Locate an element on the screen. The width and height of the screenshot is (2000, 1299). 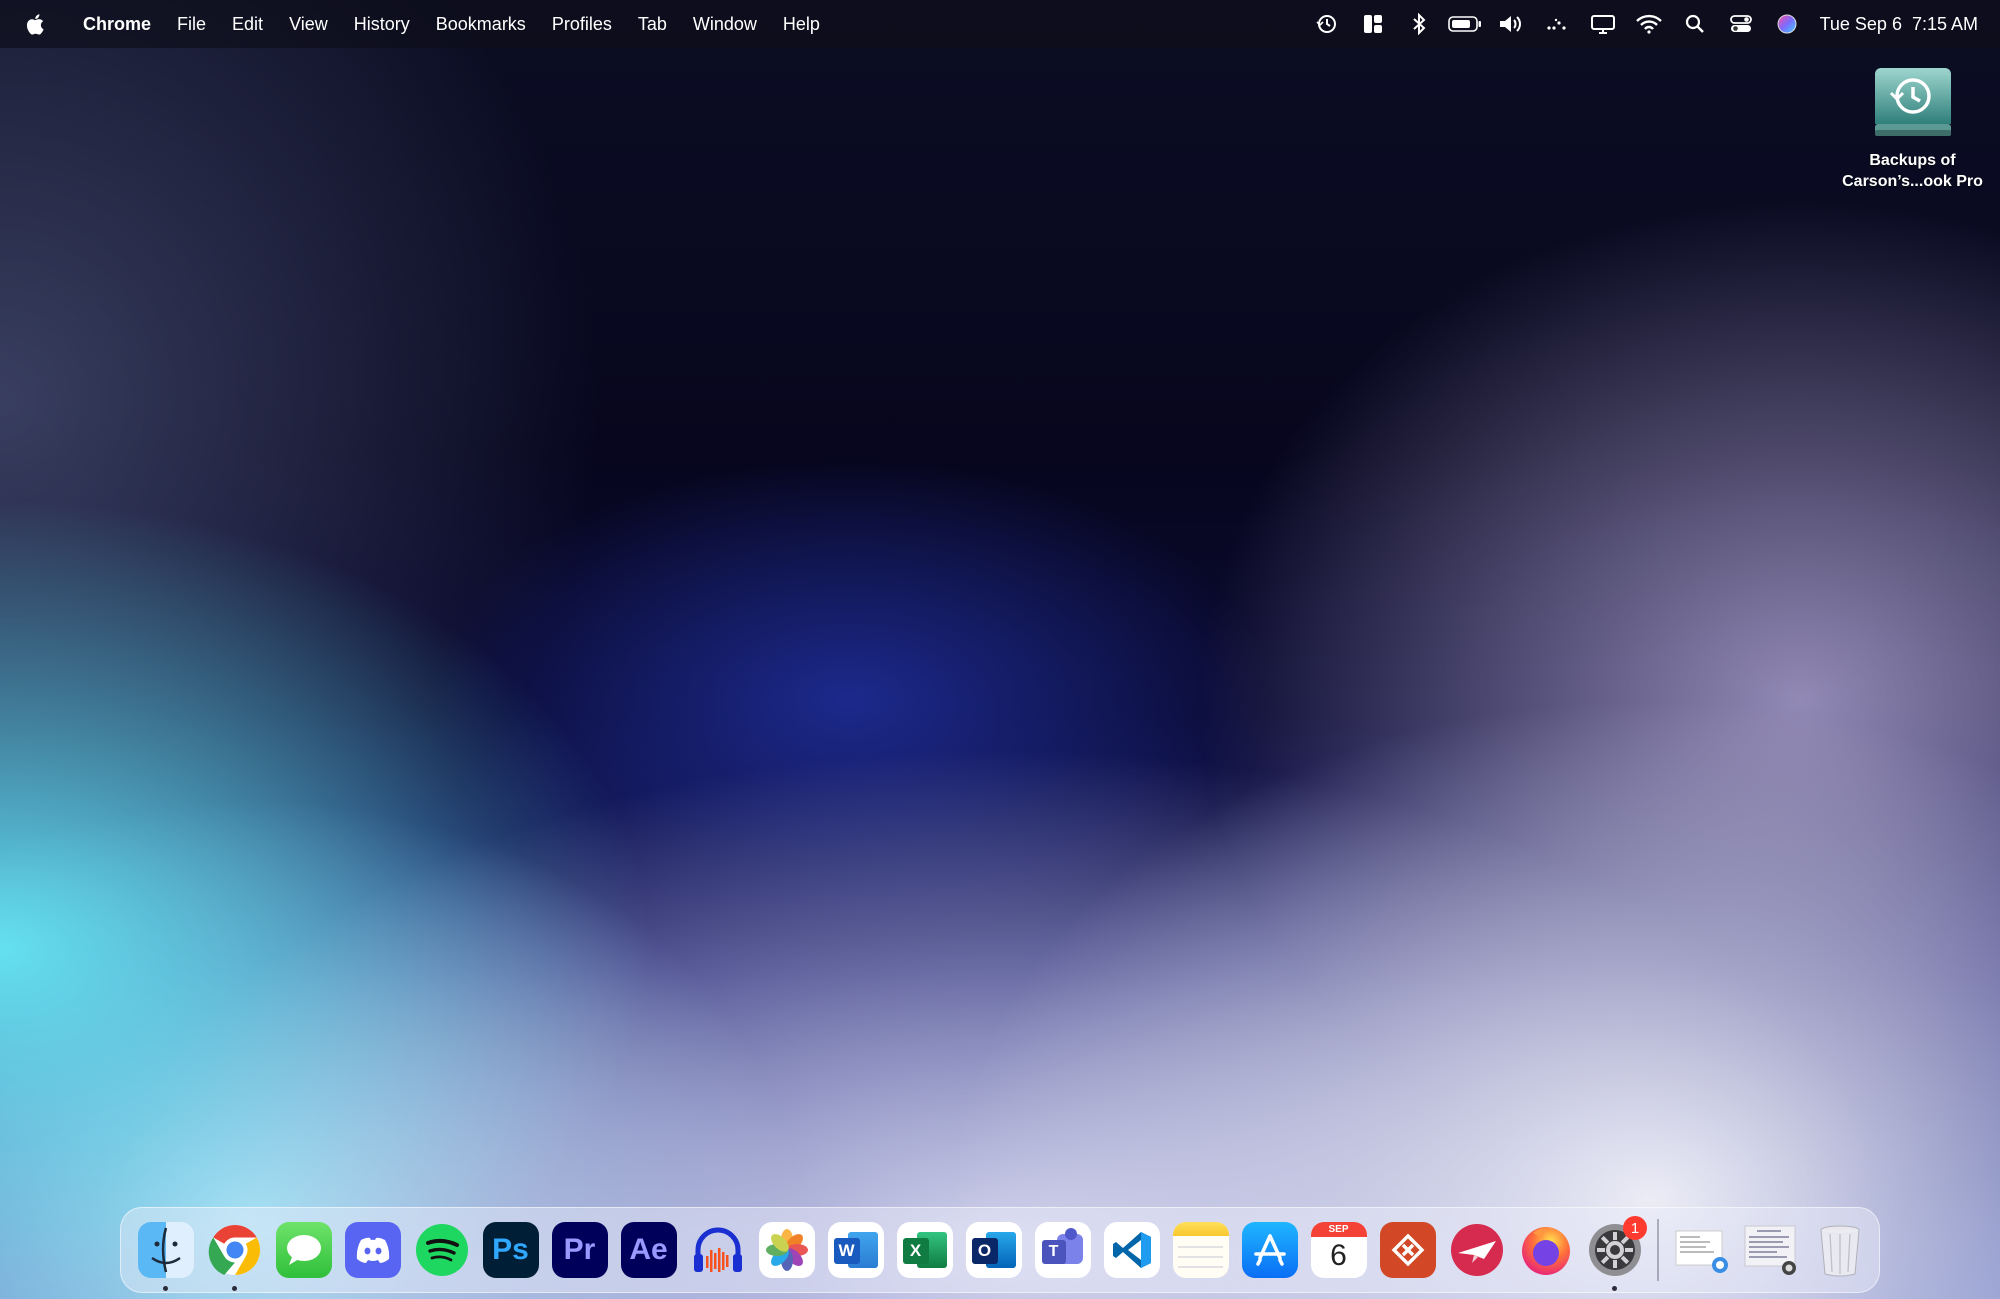
spotify-icon is located at coordinates (442, 1250).